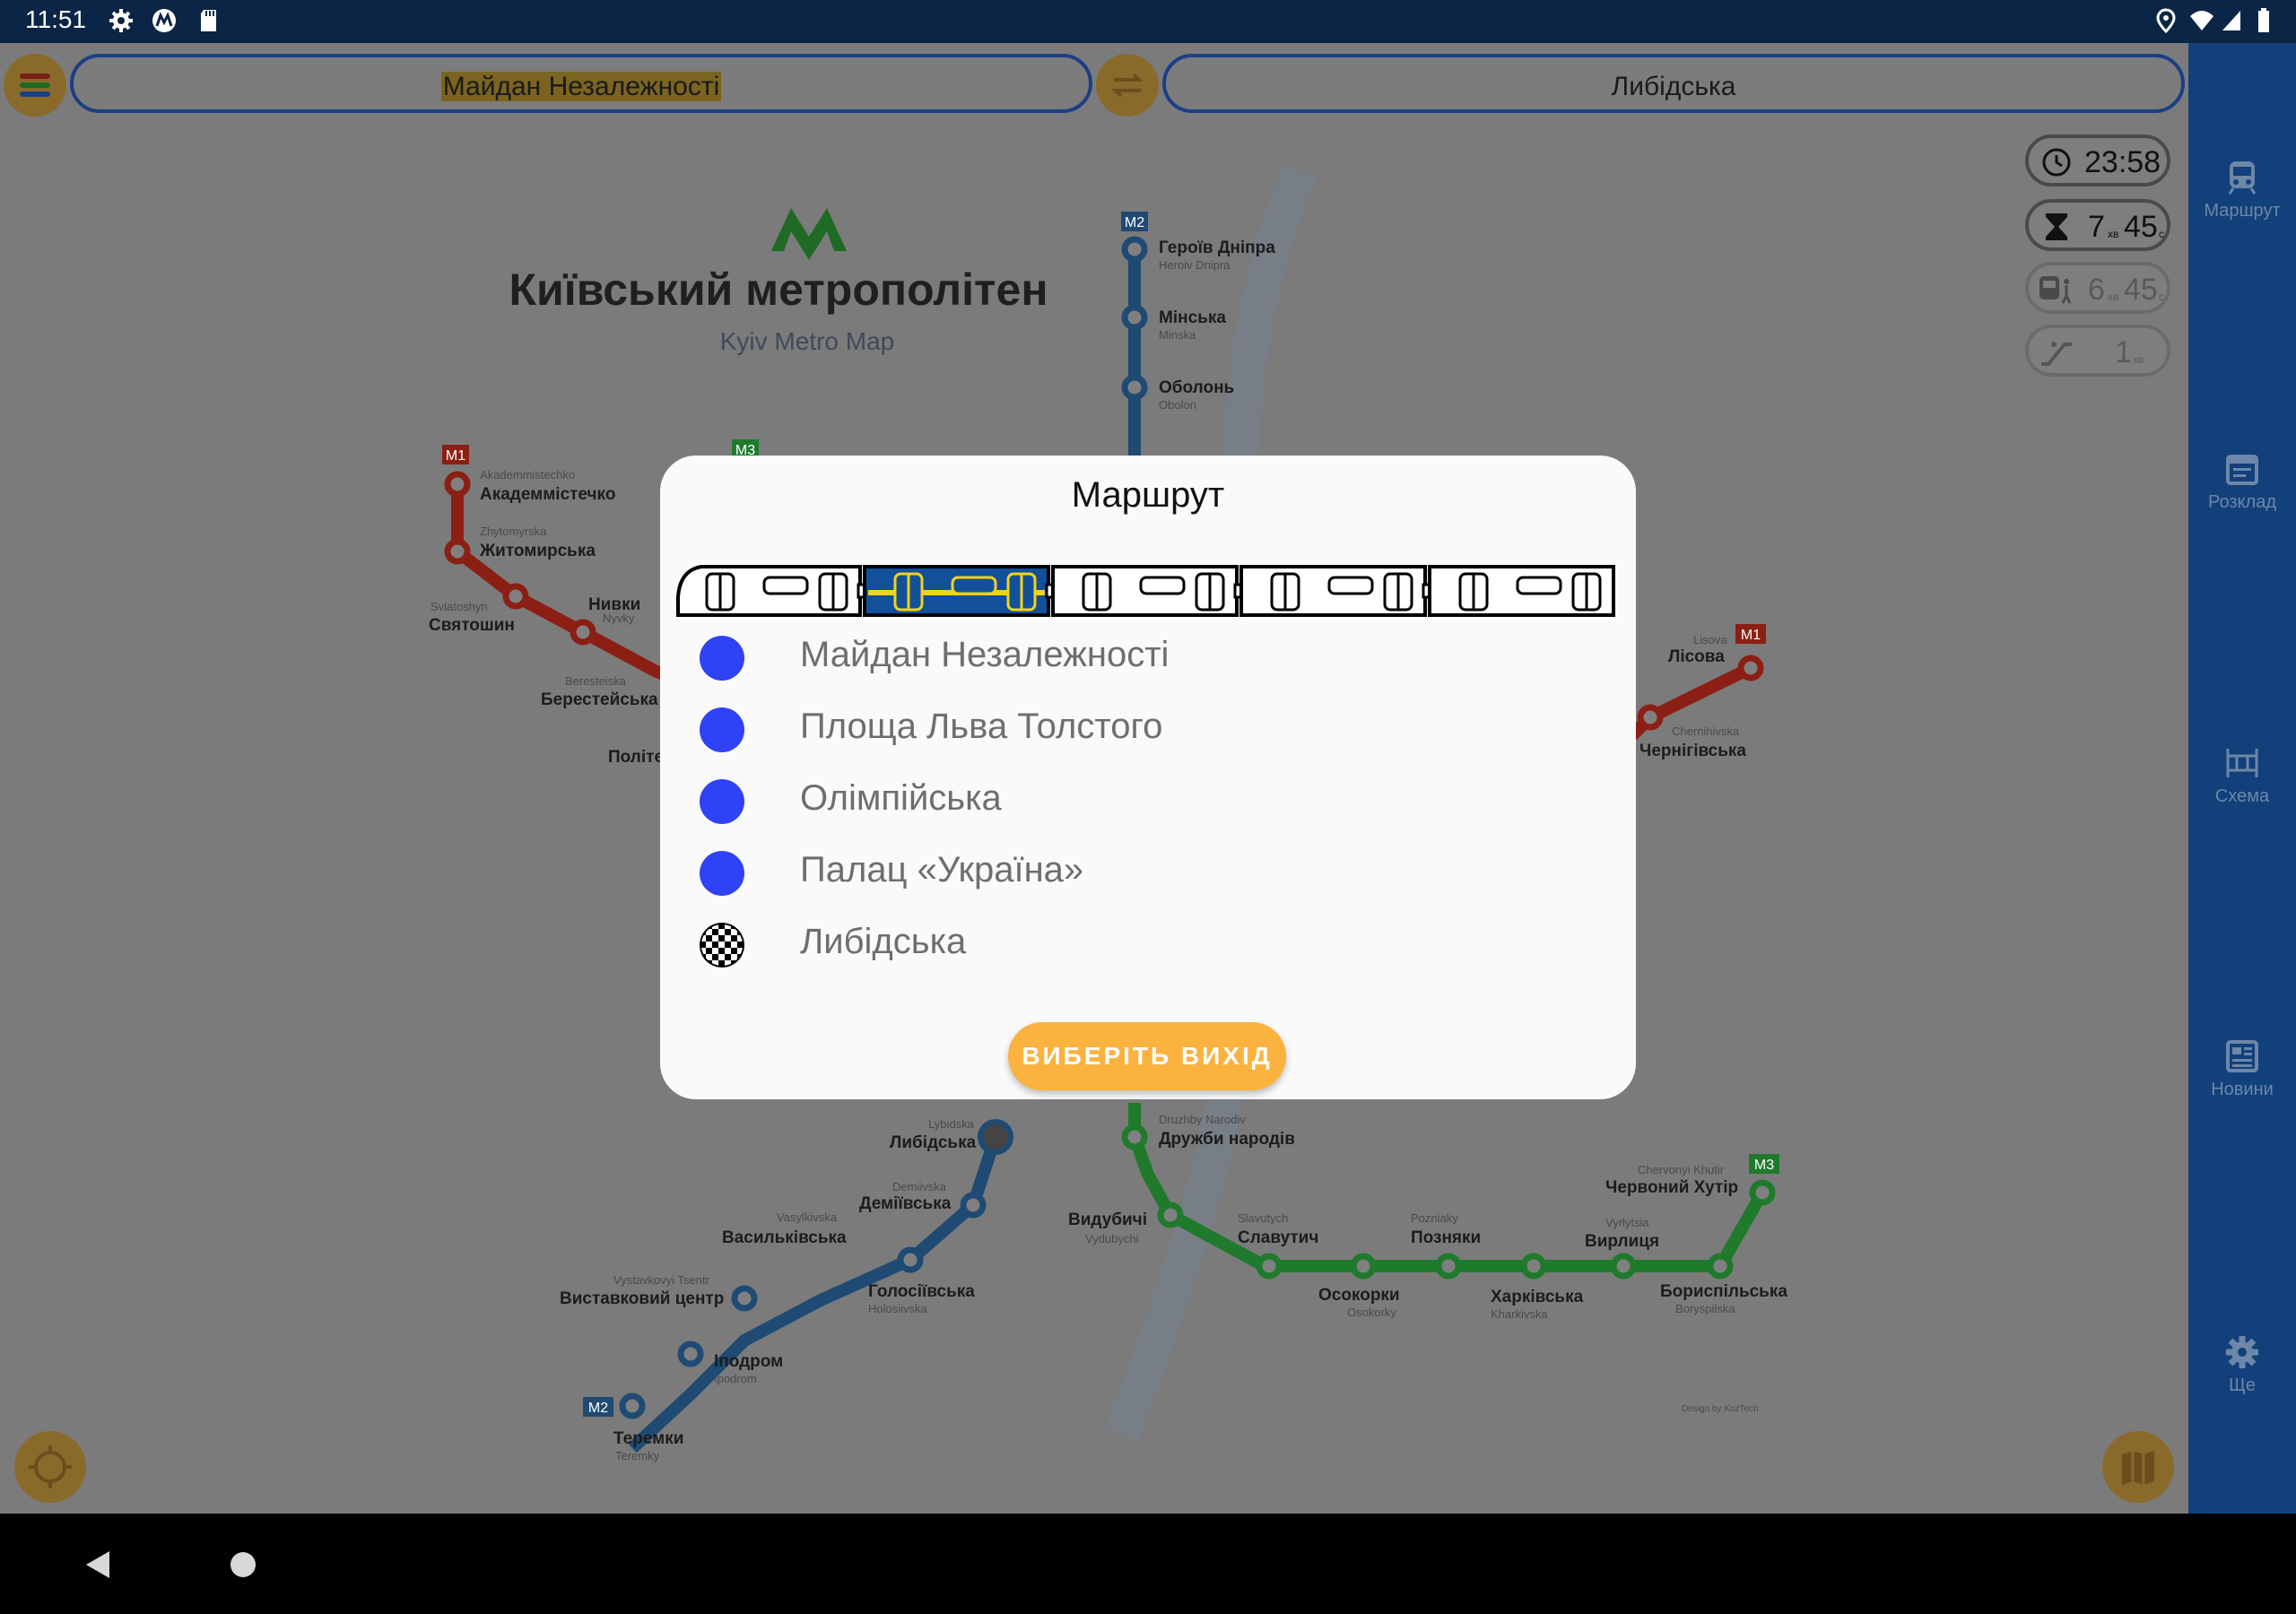 The image size is (2296, 1614). I want to click on svg-text: Chernihivska, so click(1706, 731).